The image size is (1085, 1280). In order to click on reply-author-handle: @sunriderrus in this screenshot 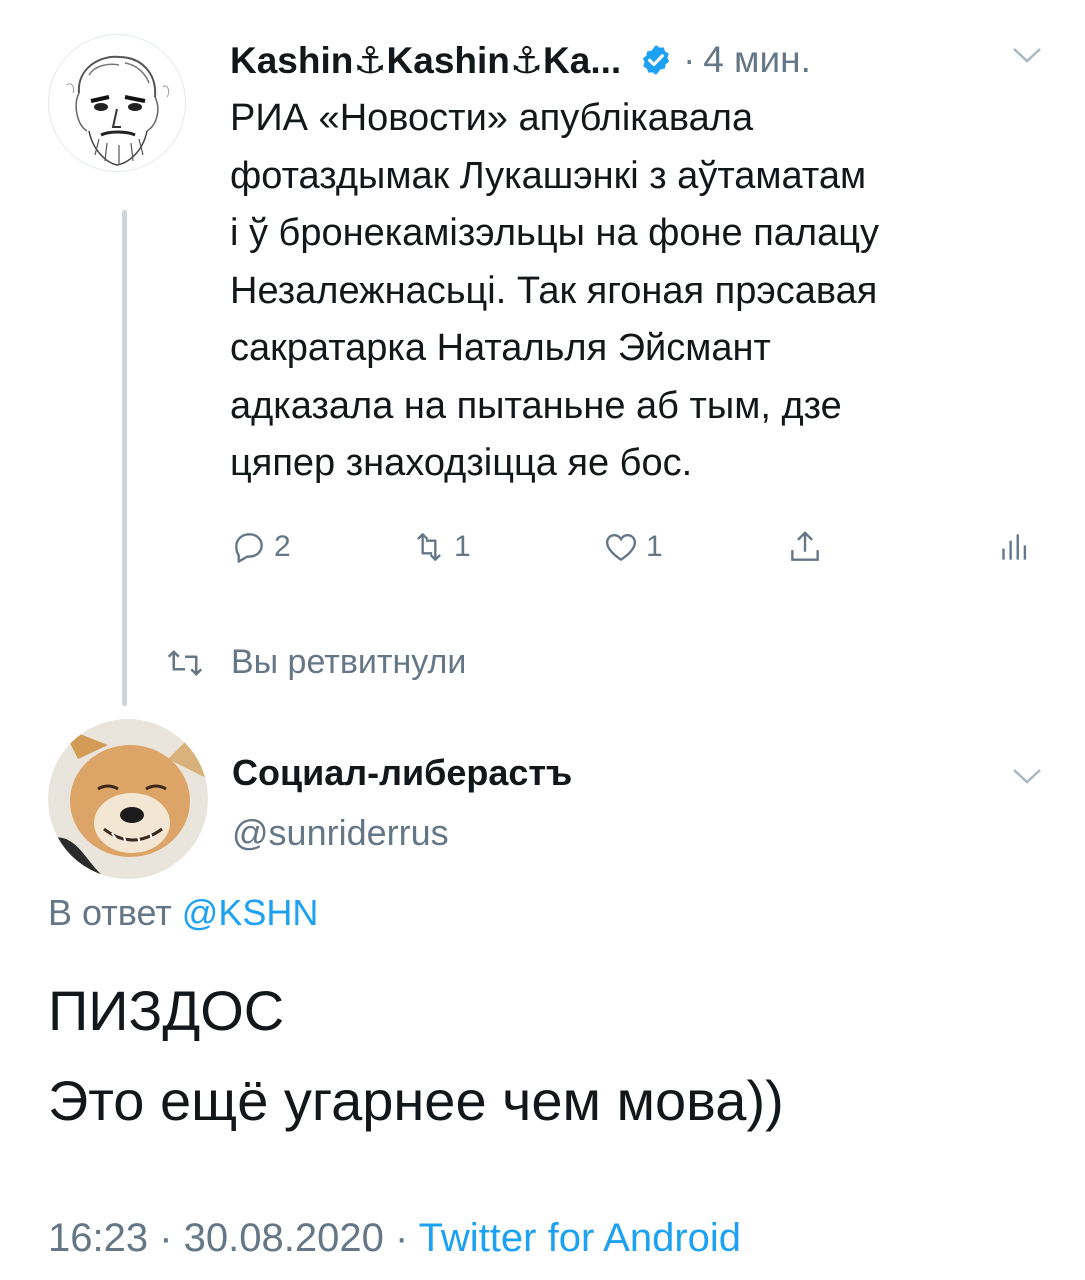, I will do `click(340, 833)`.